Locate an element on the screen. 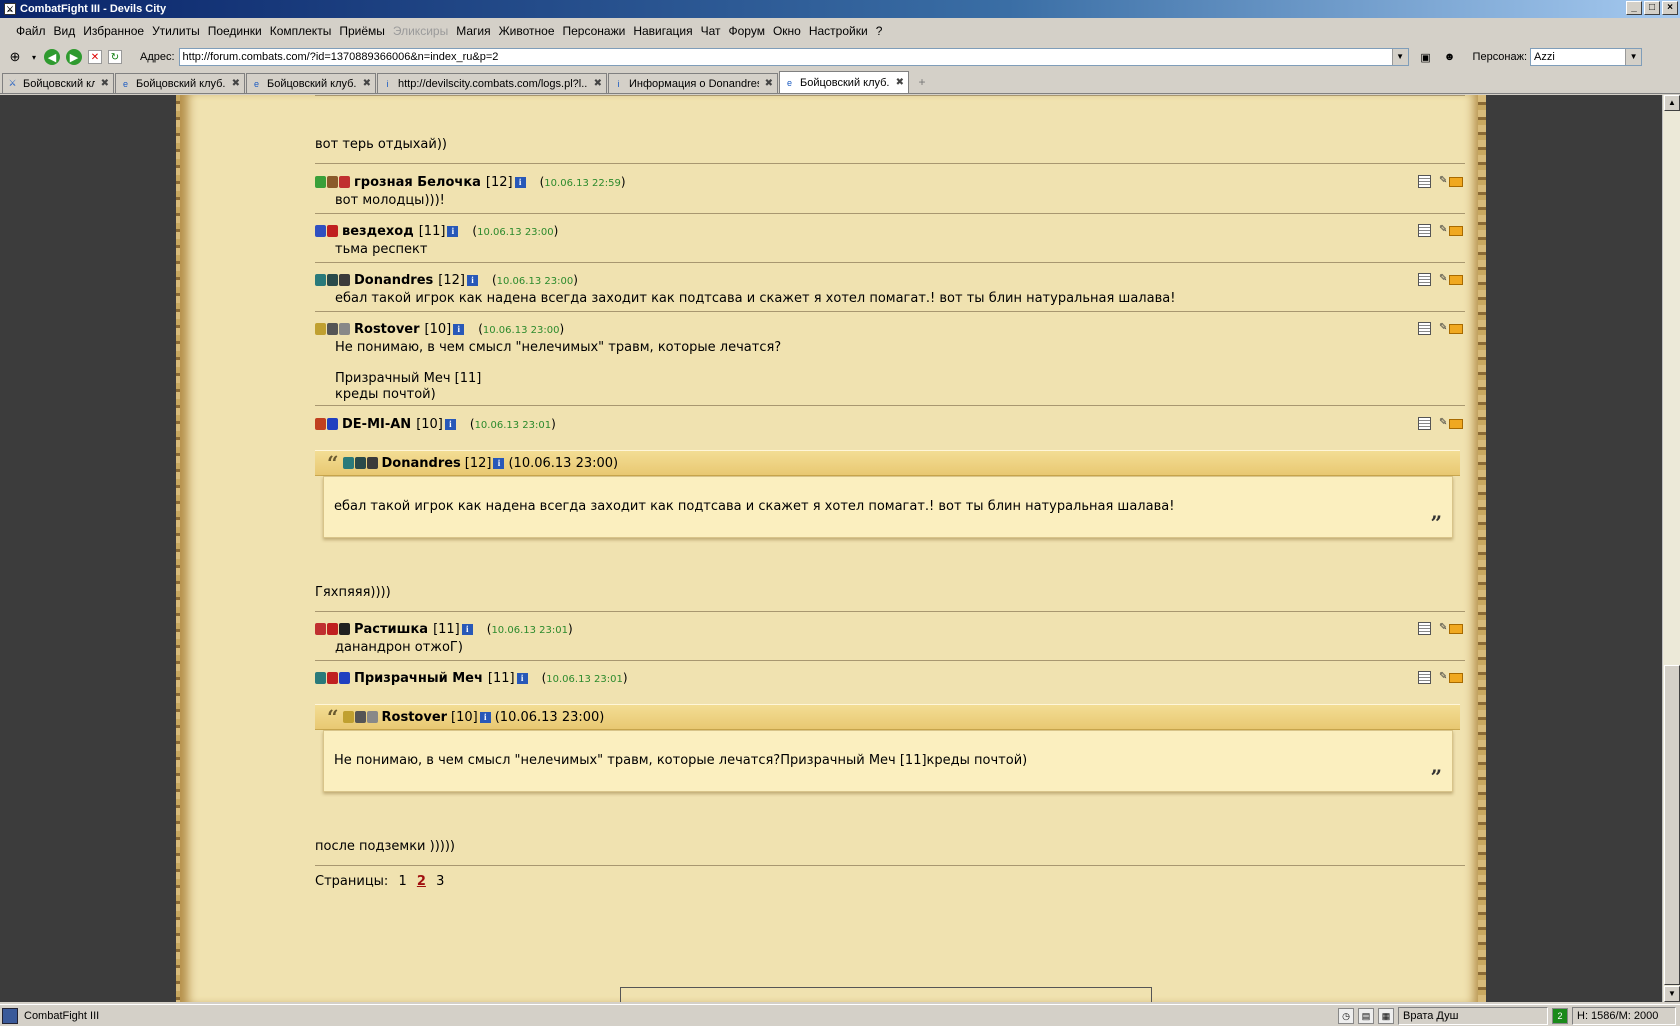 This screenshot has width=1680, height=1026. menu-item: Эликсиры is located at coordinates (422, 31).